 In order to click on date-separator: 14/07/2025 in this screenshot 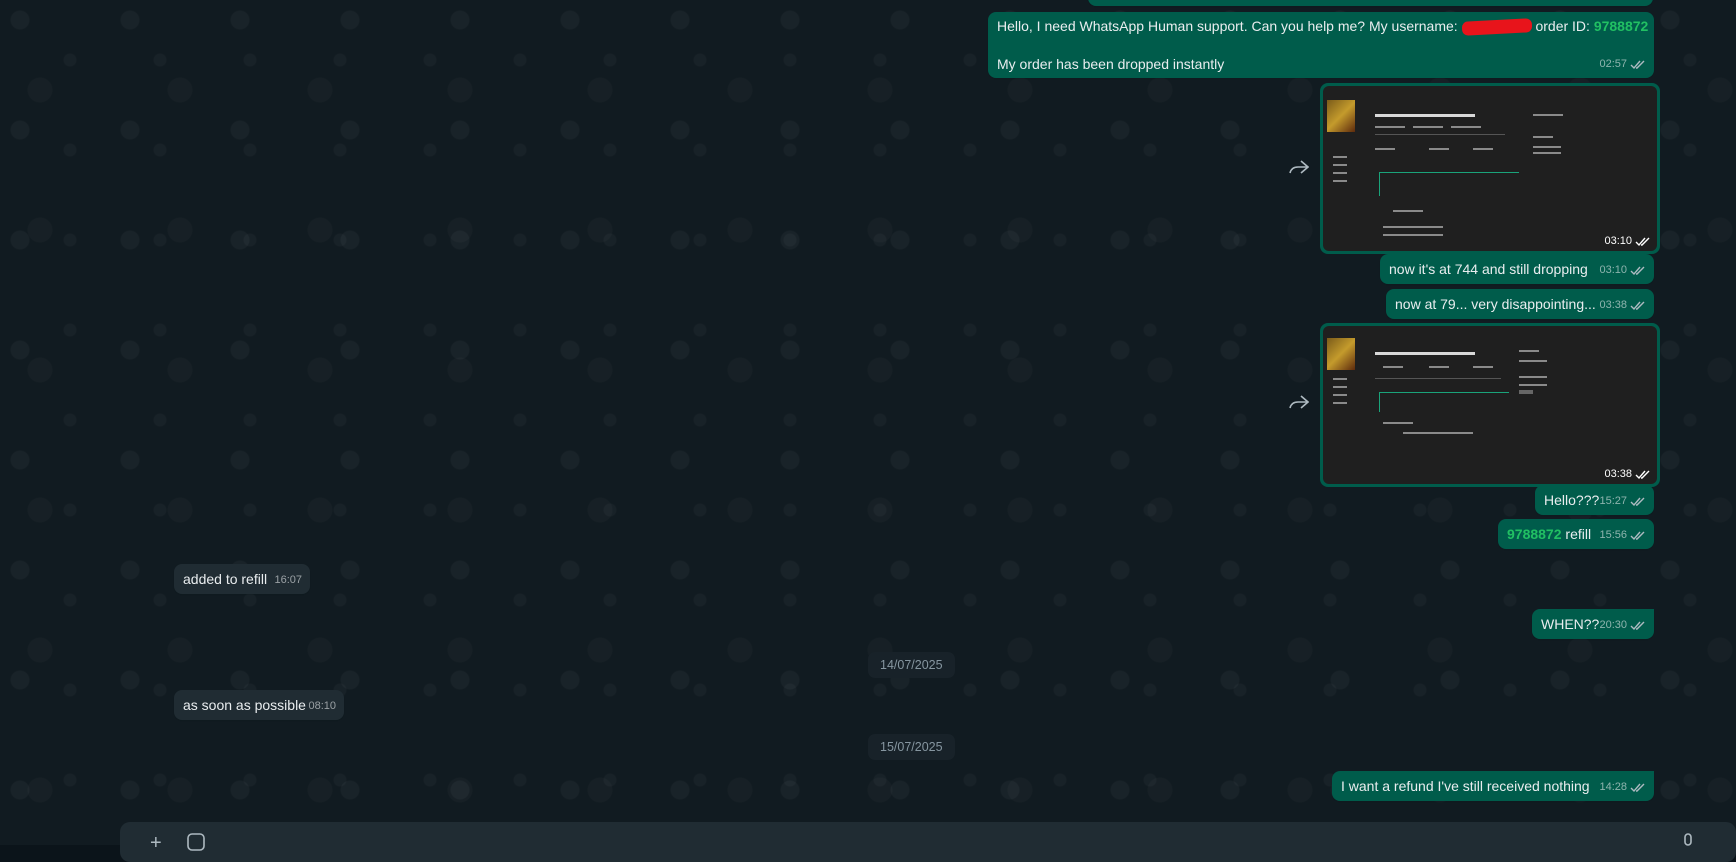, I will do `click(911, 665)`.